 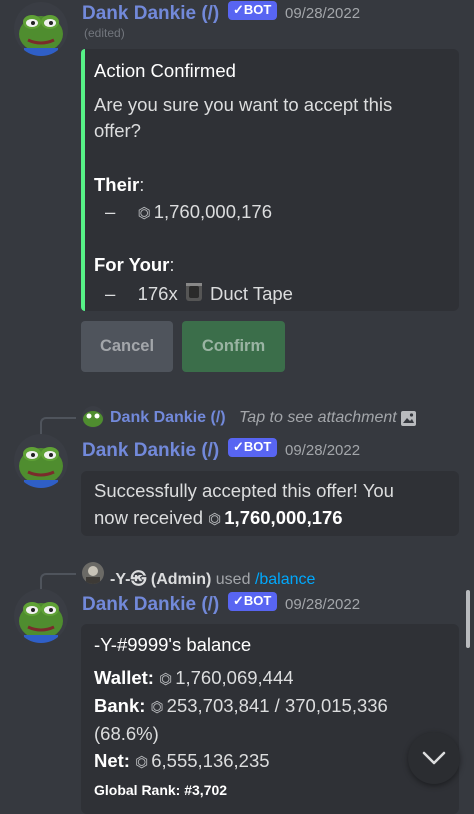 What do you see at coordinates (161, 790) in the screenshot?
I see `global-rank: Global Rank: #3,702` at bounding box center [161, 790].